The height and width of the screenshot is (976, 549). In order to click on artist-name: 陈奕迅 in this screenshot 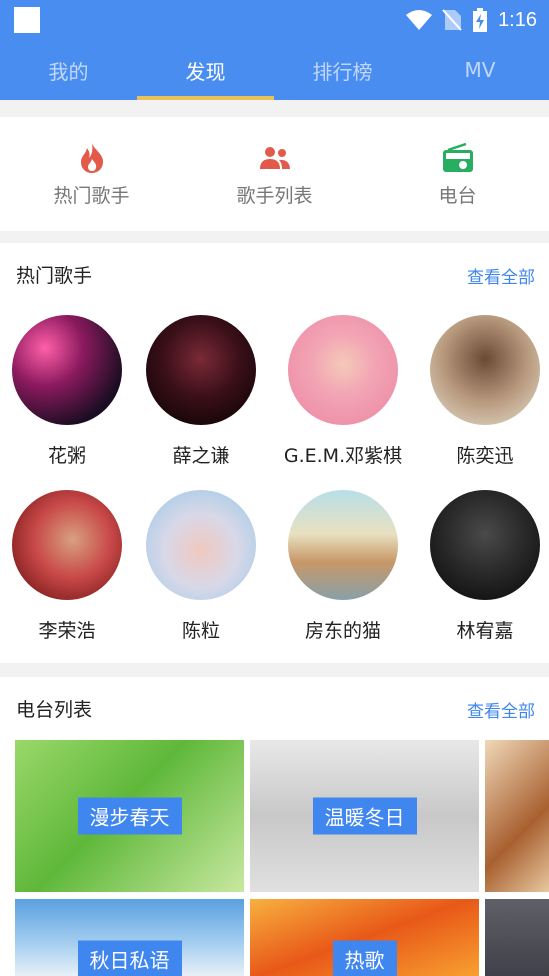, I will do `click(485, 456)`.